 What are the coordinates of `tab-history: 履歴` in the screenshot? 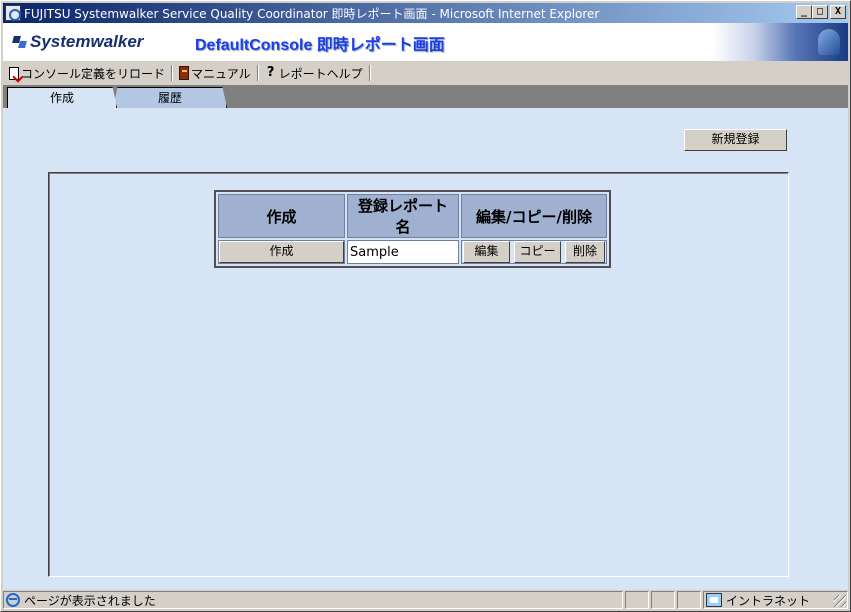 It's located at (170, 97).